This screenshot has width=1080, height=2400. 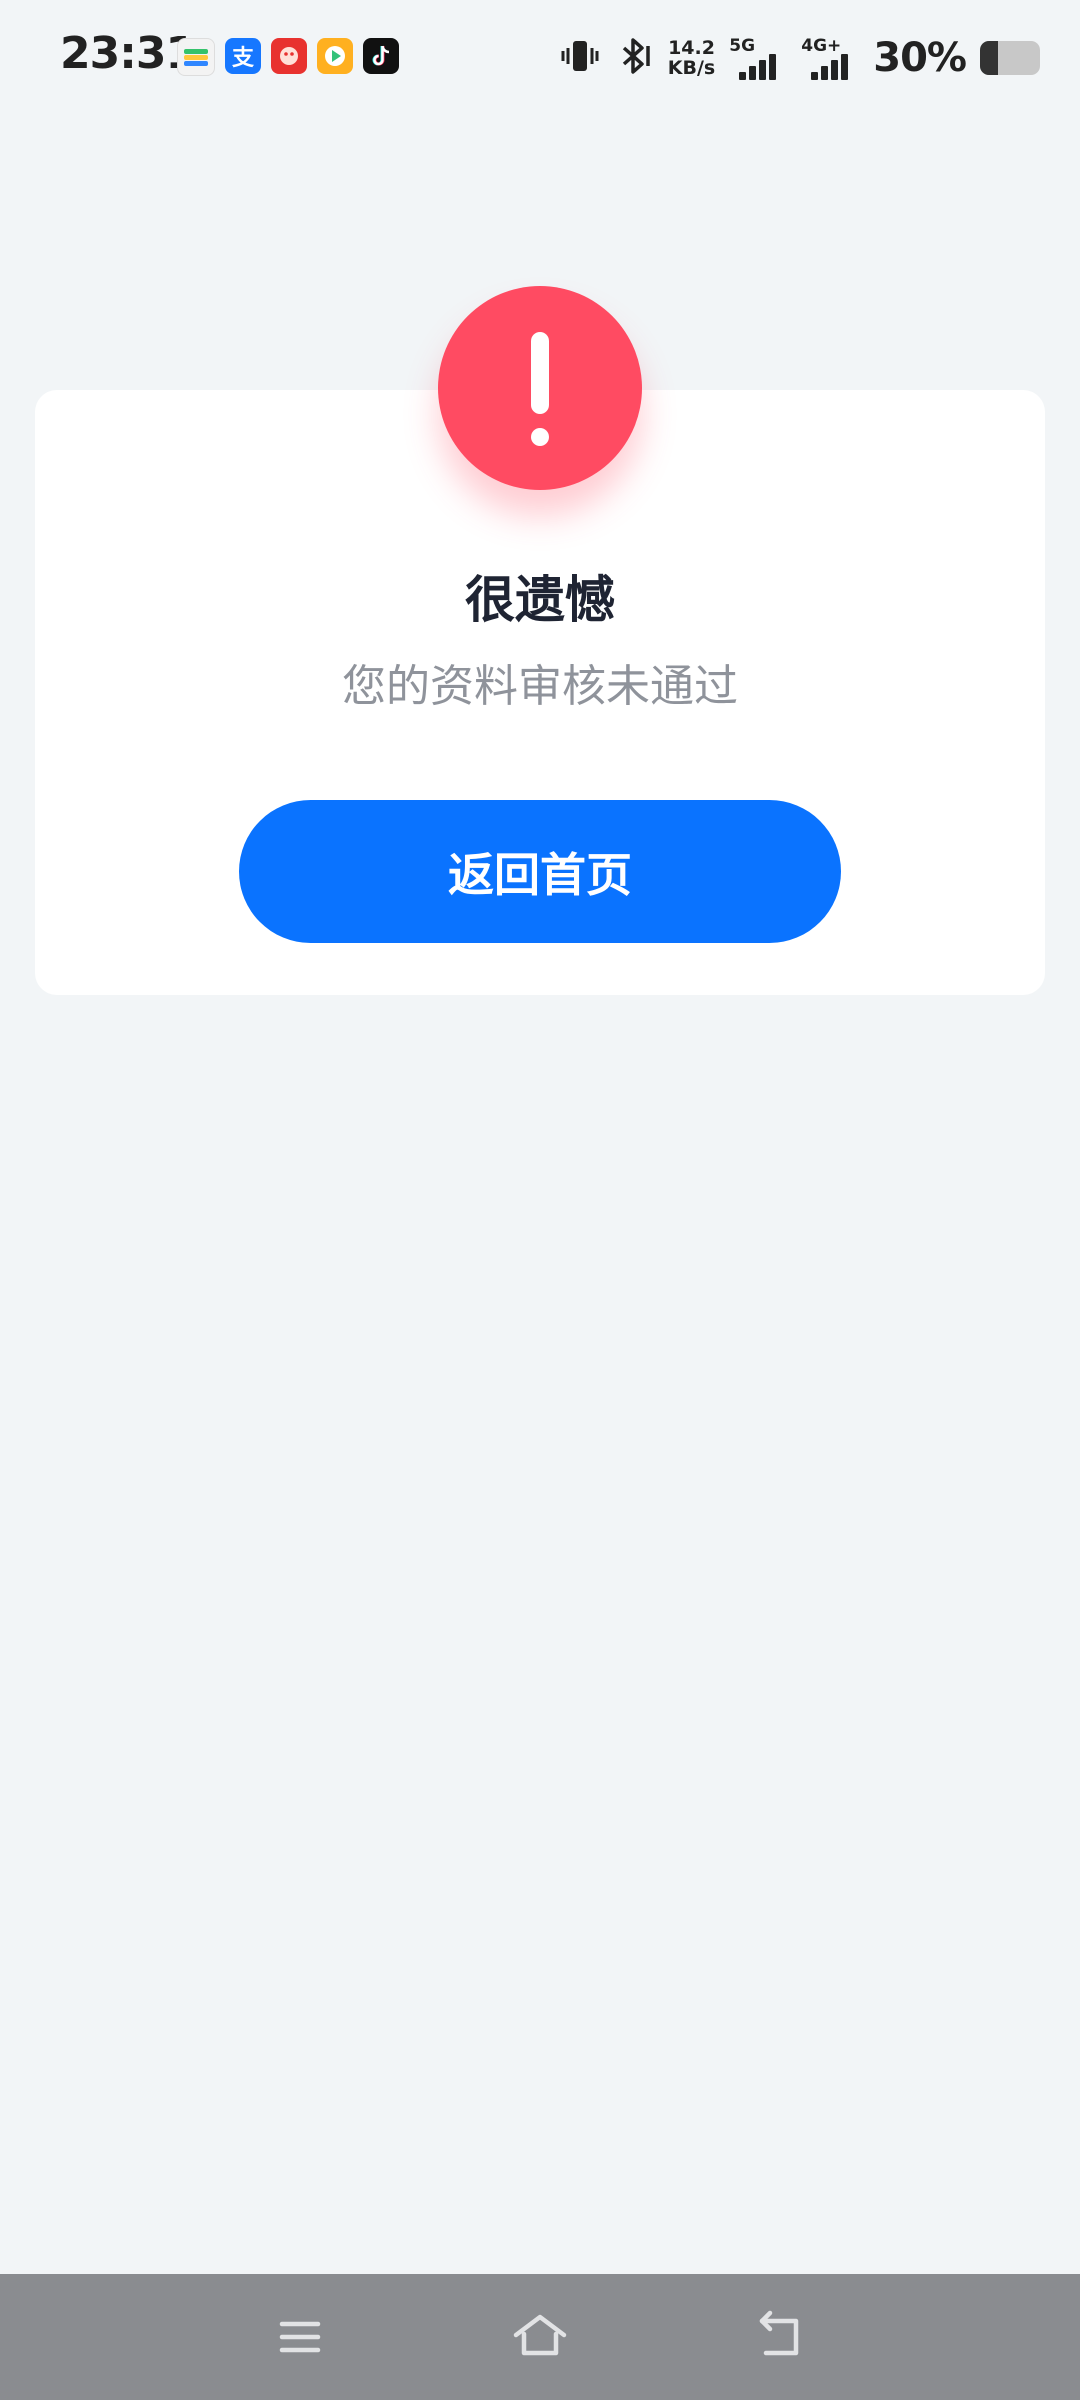 I want to click on back-icon, so click(x=780, y=2337).